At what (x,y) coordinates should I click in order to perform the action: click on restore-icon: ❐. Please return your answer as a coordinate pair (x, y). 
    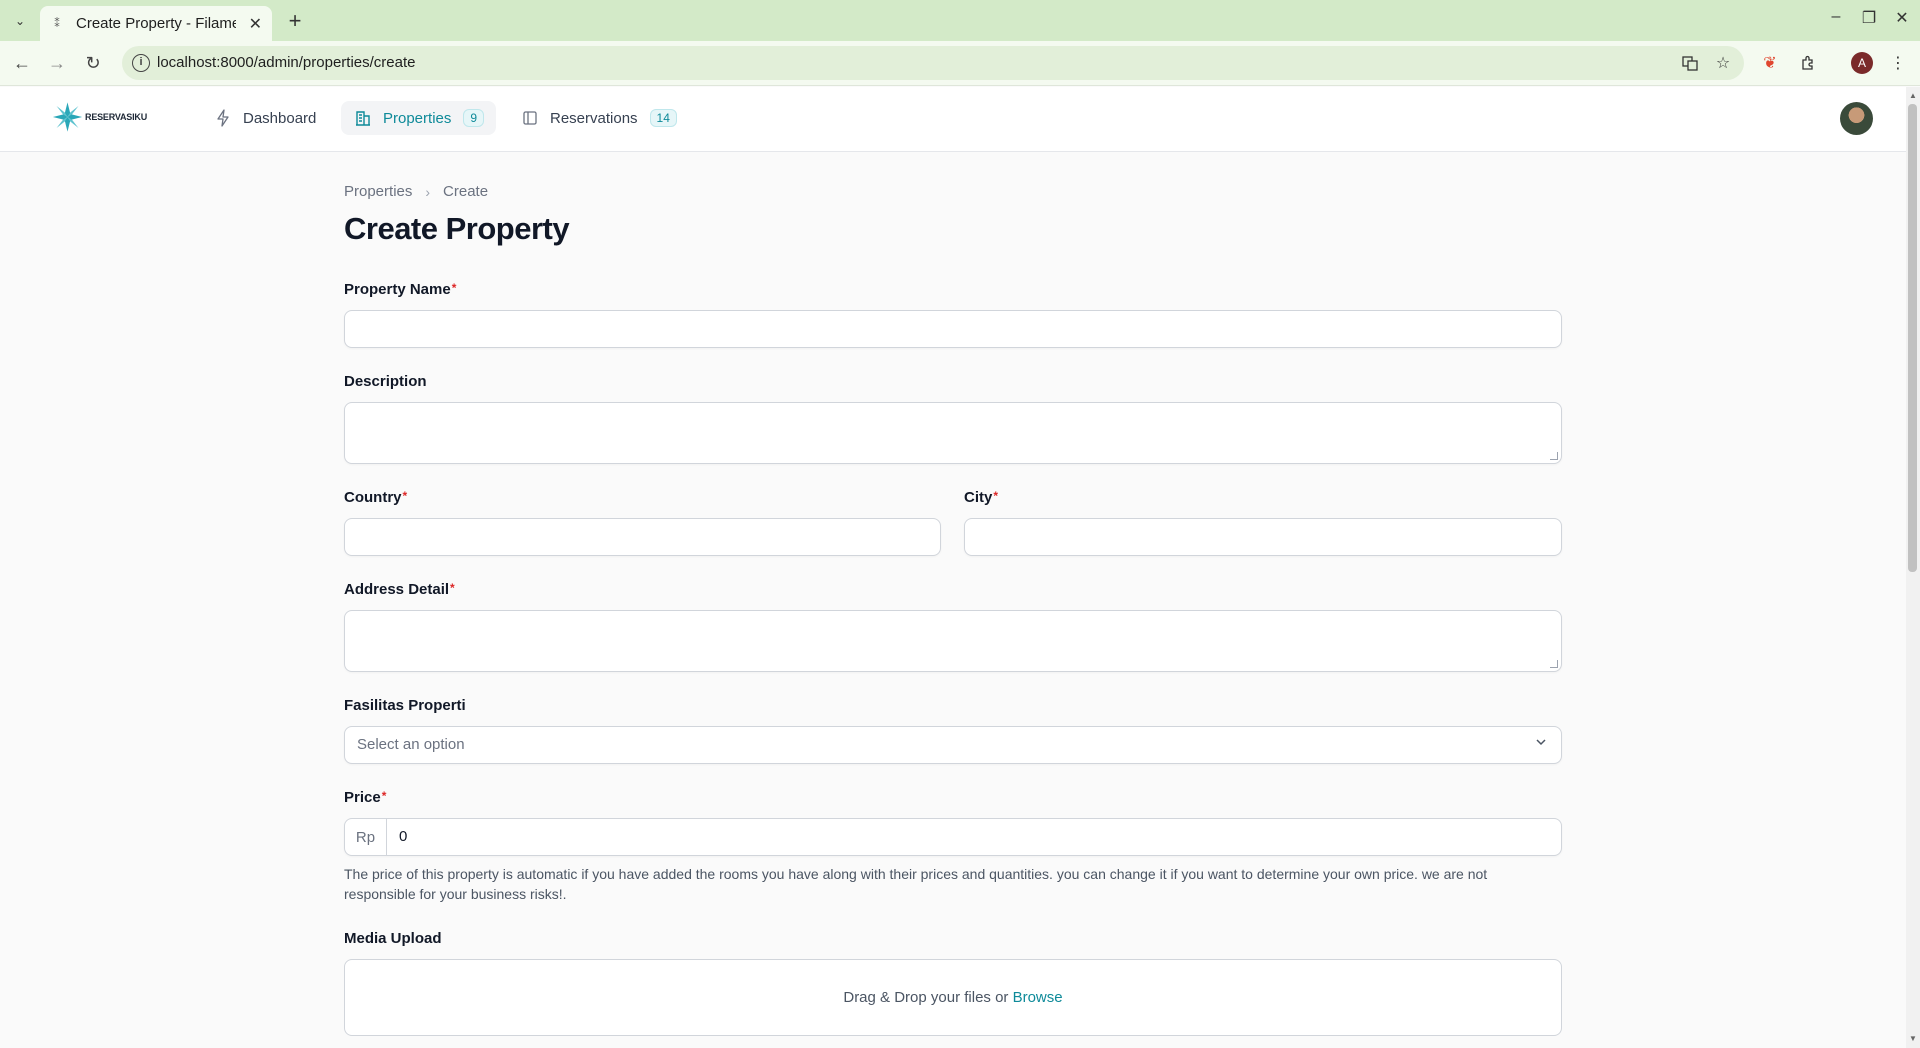
    Looking at the image, I should click on (1869, 18).